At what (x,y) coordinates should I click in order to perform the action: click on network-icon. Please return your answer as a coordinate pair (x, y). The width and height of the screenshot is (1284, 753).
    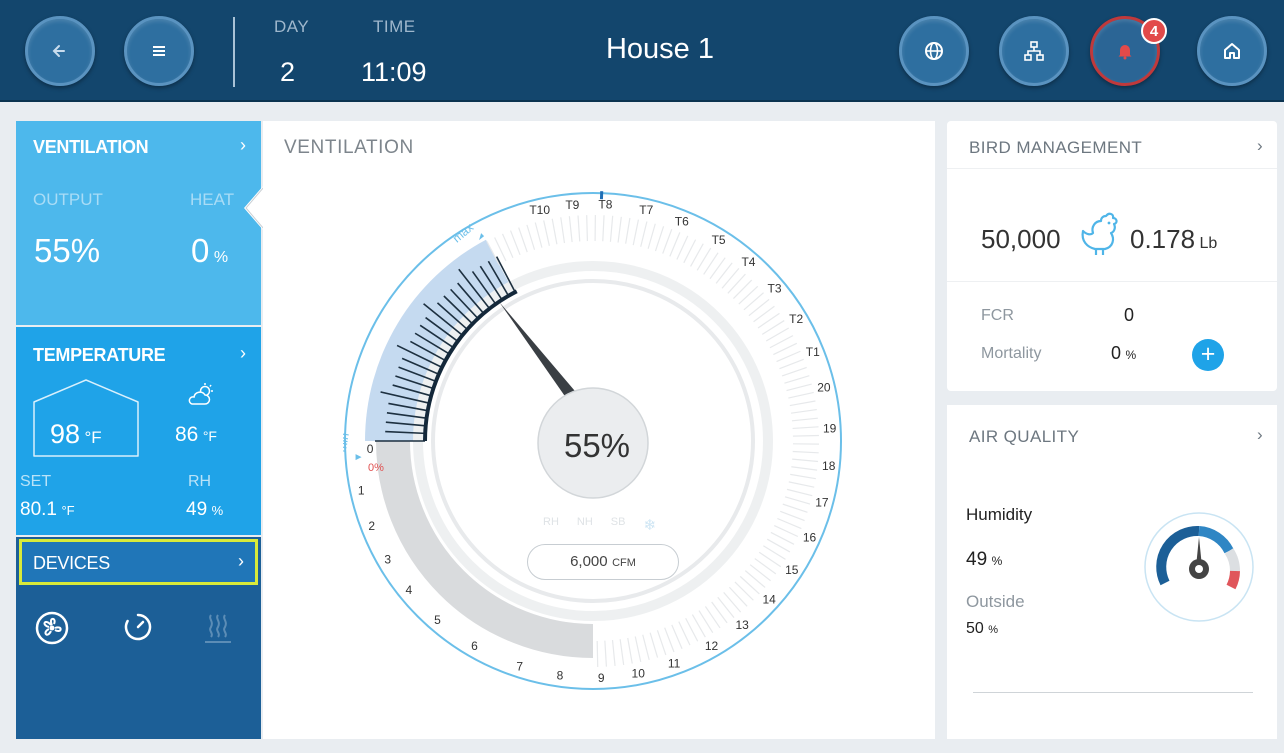
    Looking at the image, I should click on (1034, 51).